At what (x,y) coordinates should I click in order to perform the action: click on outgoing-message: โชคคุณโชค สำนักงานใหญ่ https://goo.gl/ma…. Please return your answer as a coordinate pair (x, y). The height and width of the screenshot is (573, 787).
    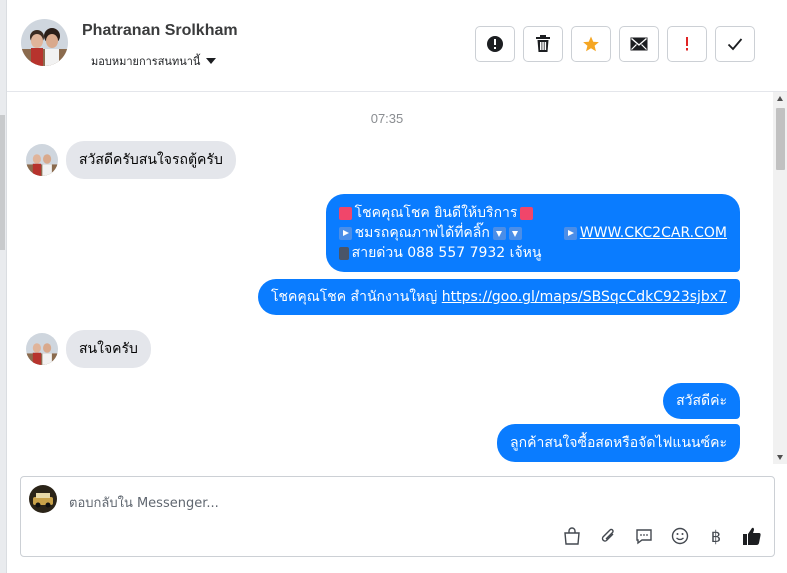
    Looking at the image, I should click on (498, 297).